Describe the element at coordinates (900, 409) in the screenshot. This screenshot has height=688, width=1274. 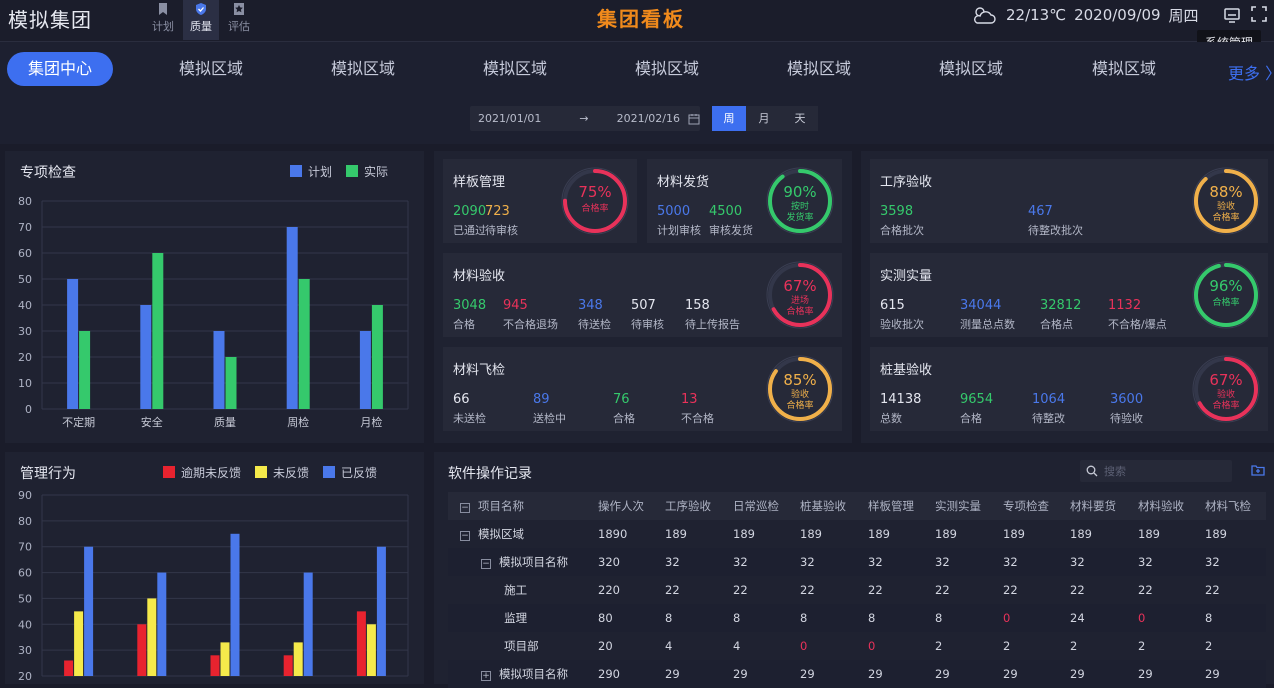
I see `stat-item: 14138 总数` at that location.